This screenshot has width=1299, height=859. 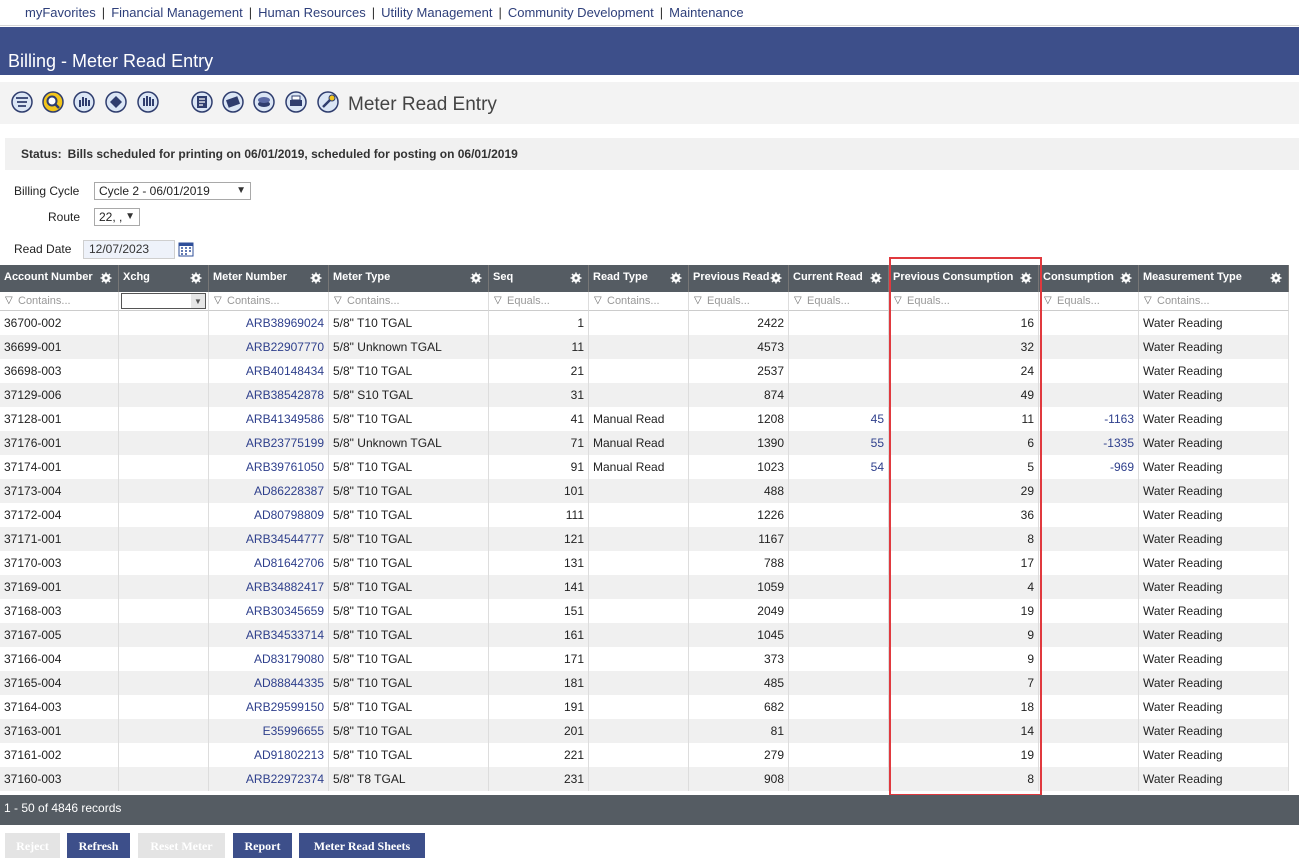 I want to click on column-header-seq: Seq, so click(x=539, y=278).